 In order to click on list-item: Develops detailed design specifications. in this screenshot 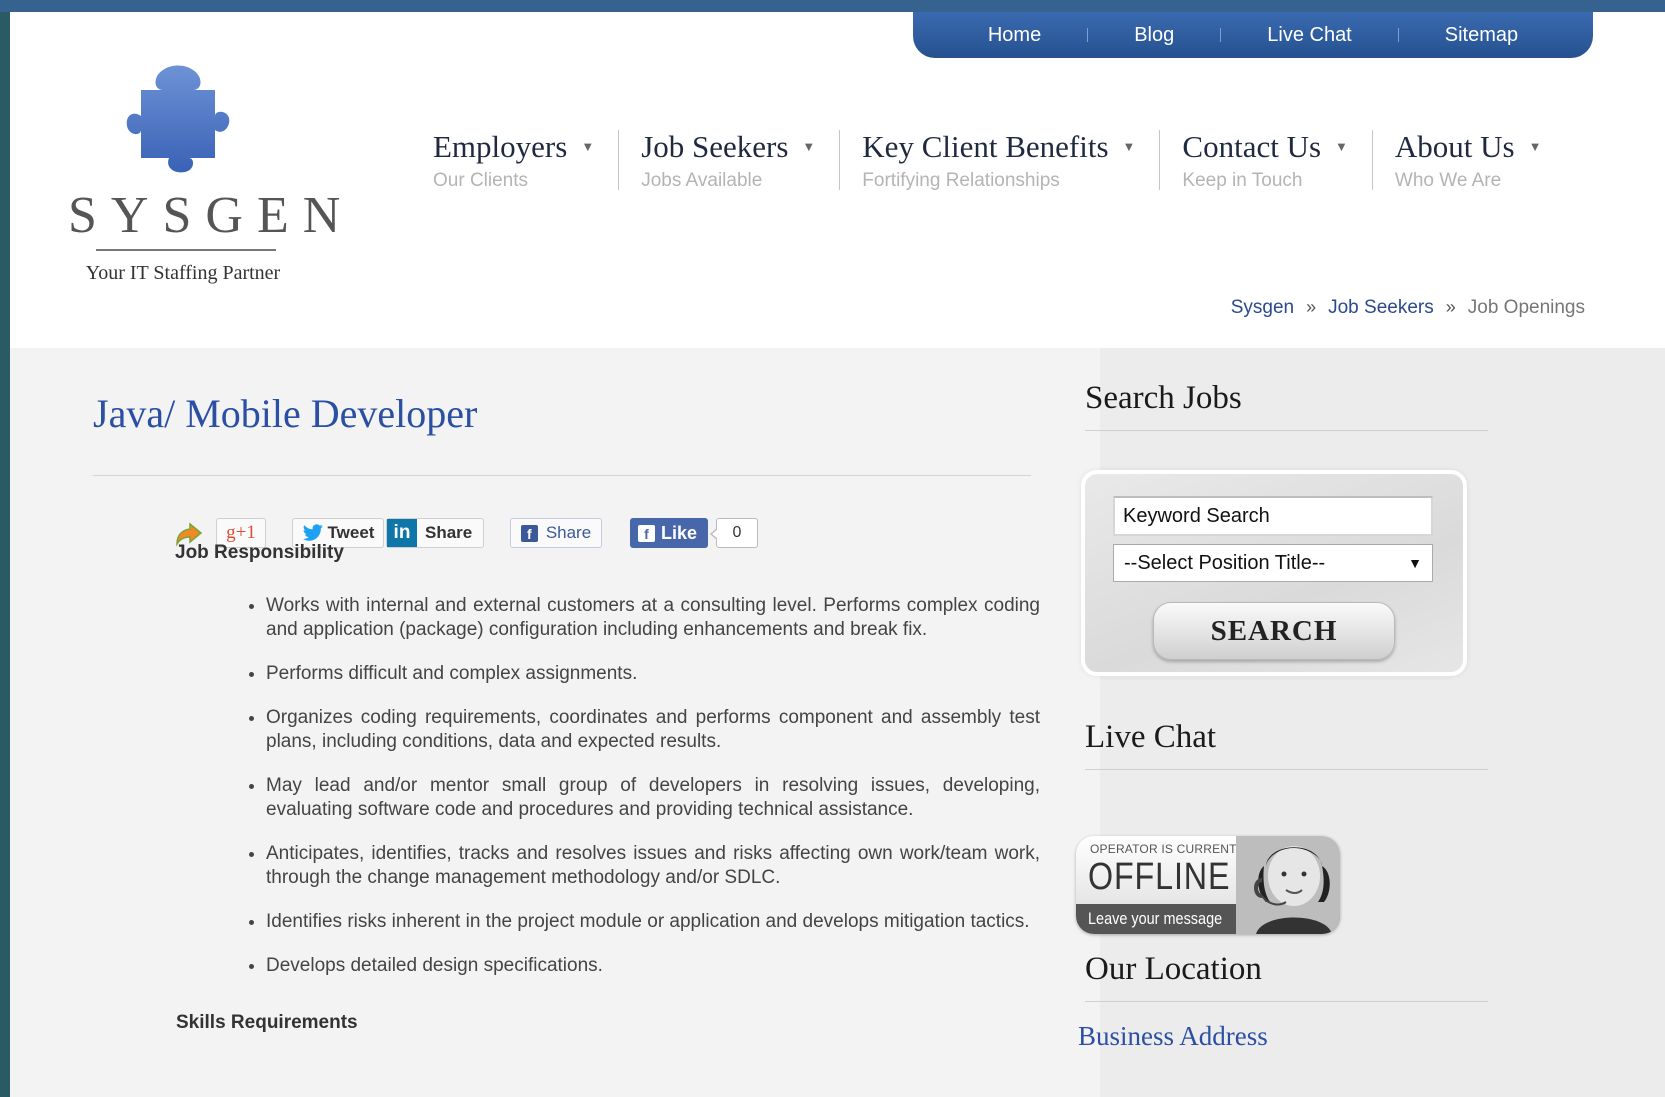, I will do `click(653, 966)`.